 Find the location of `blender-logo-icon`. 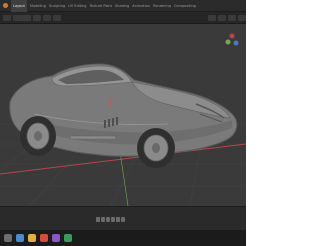

blender-logo-icon is located at coordinates (5, 5).